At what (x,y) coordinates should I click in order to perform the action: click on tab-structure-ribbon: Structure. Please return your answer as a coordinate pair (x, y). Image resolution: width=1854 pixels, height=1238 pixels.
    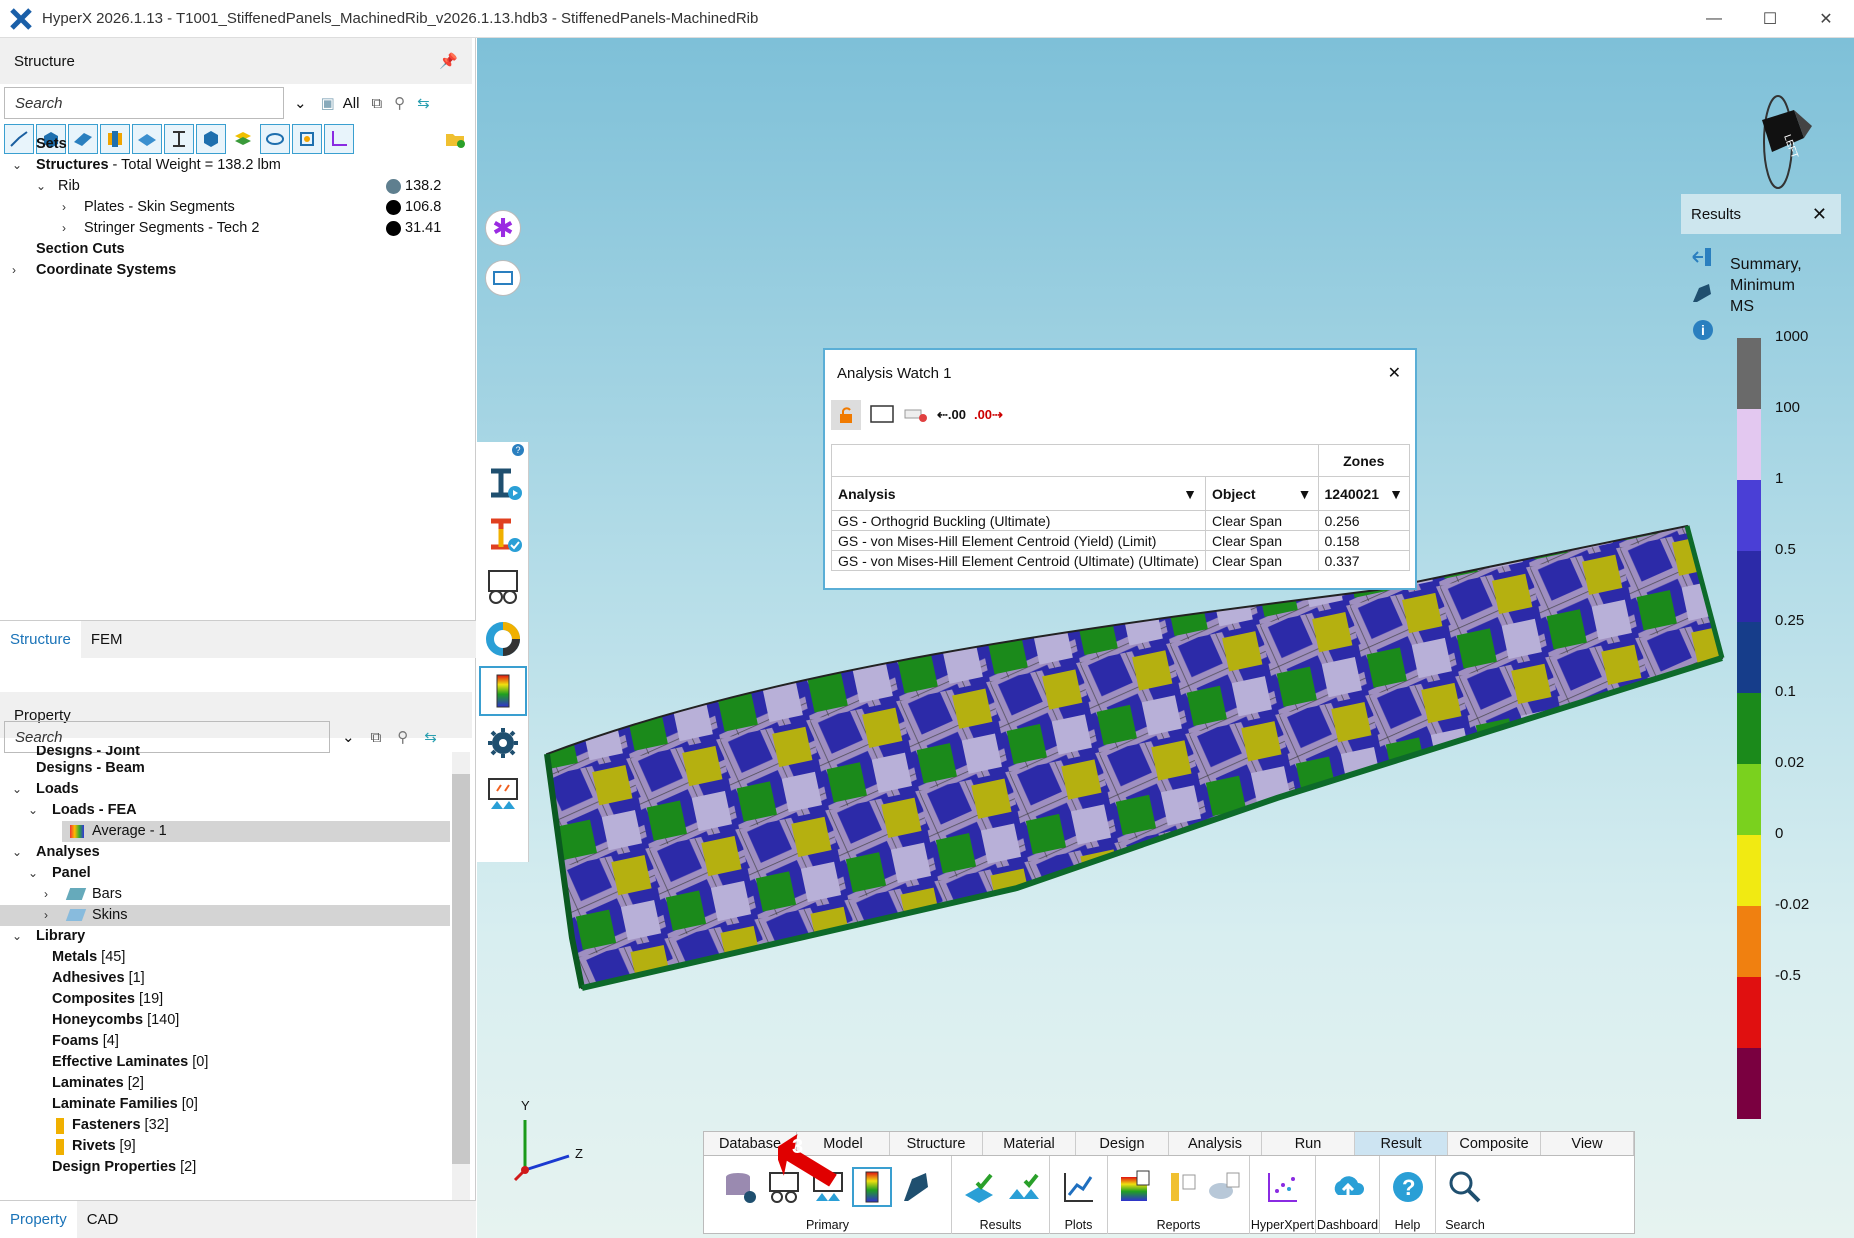
    Looking at the image, I should click on (936, 1143).